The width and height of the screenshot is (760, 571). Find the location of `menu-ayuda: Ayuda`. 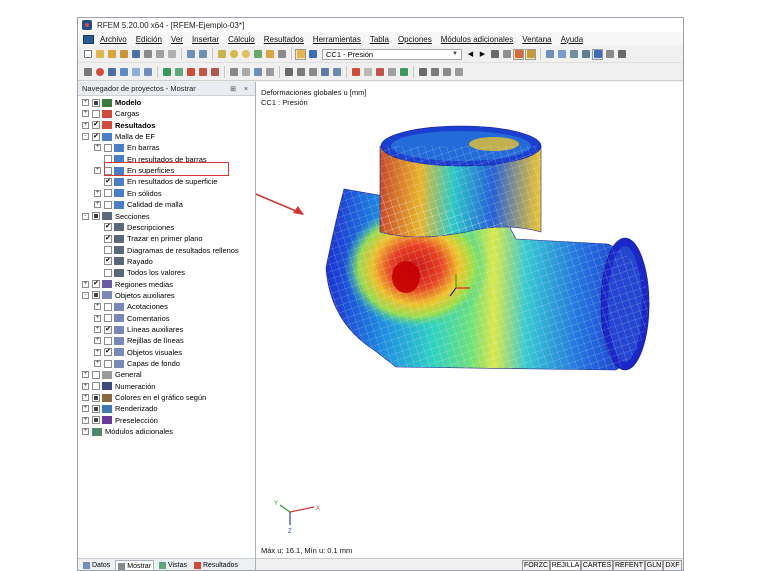

menu-ayuda: Ayuda is located at coordinates (572, 39).